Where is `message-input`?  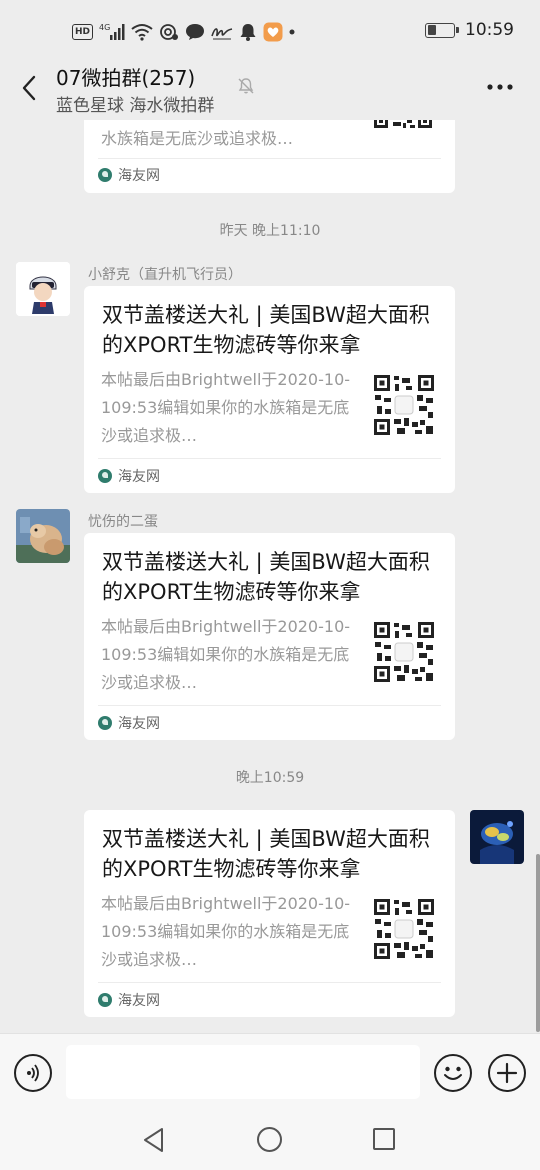 message-input is located at coordinates (243, 1072).